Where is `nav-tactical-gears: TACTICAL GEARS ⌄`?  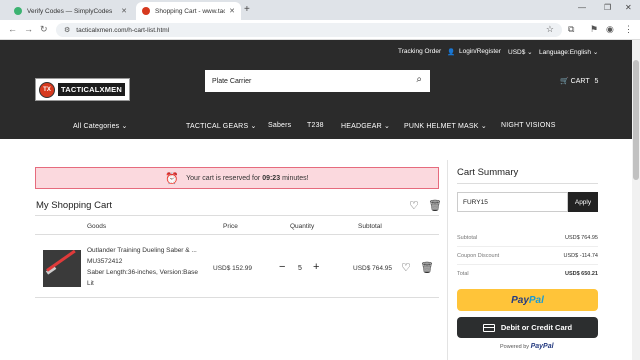 nav-tactical-gears: TACTICAL GEARS ⌄ is located at coordinates (221, 126).